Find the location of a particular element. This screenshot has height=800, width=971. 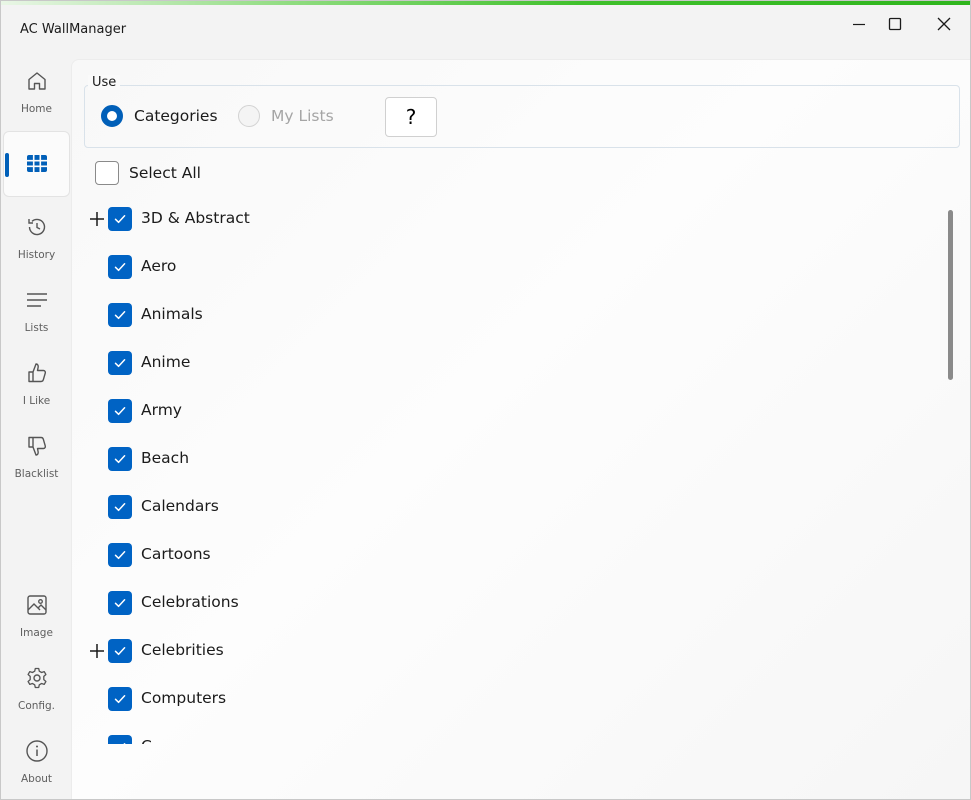

checkbox-box is located at coordinates (107, 173).